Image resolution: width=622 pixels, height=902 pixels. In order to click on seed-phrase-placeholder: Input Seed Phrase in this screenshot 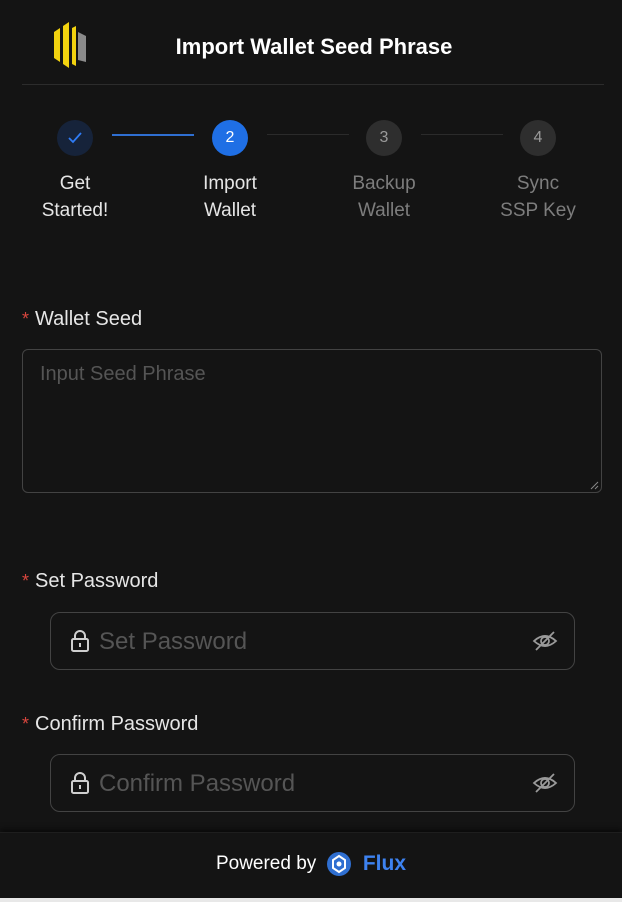, I will do `click(123, 374)`.